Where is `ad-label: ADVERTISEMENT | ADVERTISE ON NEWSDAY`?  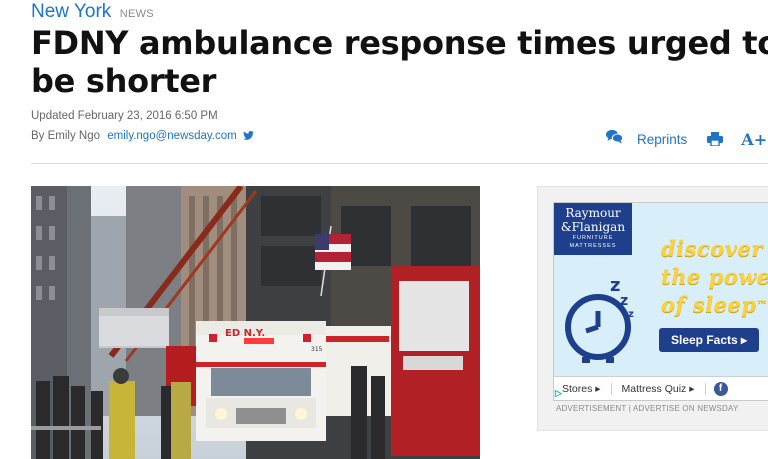
ad-label: ADVERTISEMENT | ADVERTISE ON NEWSDAY is located at coordinates (647, 408).